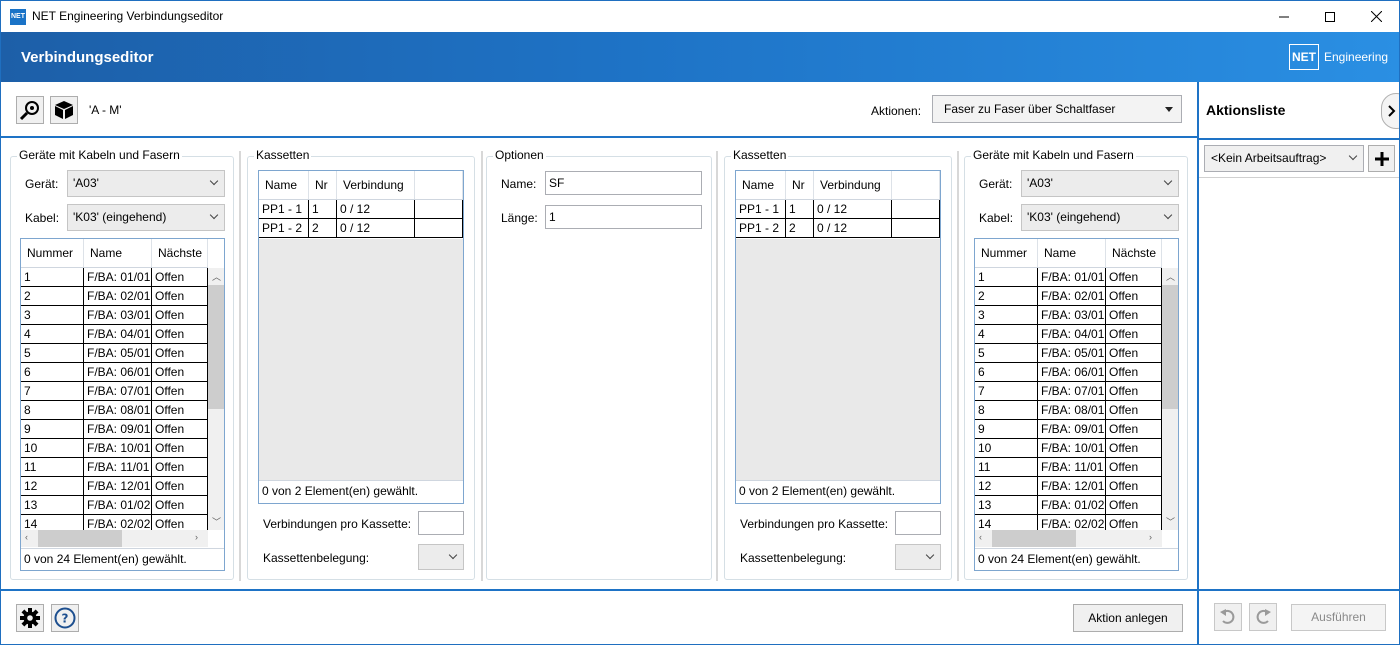  I want to click on add-work-order-button, so click(1381, 158).